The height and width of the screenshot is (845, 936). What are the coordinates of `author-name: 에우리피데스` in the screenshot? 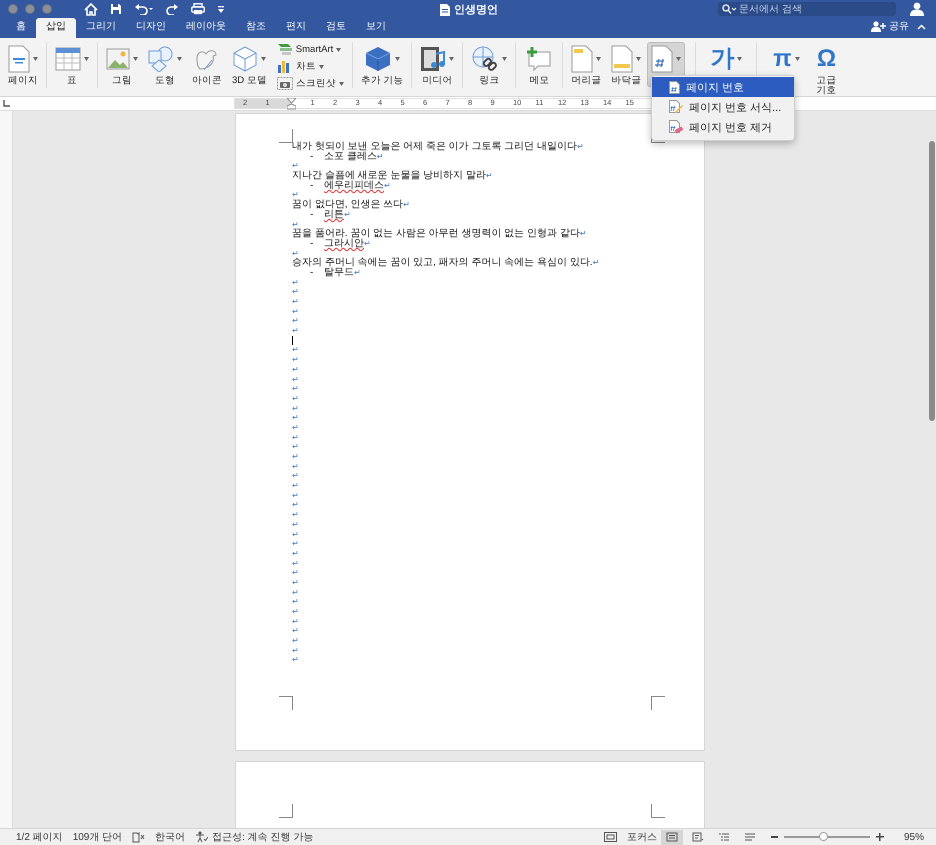 It's located at (354, 185).